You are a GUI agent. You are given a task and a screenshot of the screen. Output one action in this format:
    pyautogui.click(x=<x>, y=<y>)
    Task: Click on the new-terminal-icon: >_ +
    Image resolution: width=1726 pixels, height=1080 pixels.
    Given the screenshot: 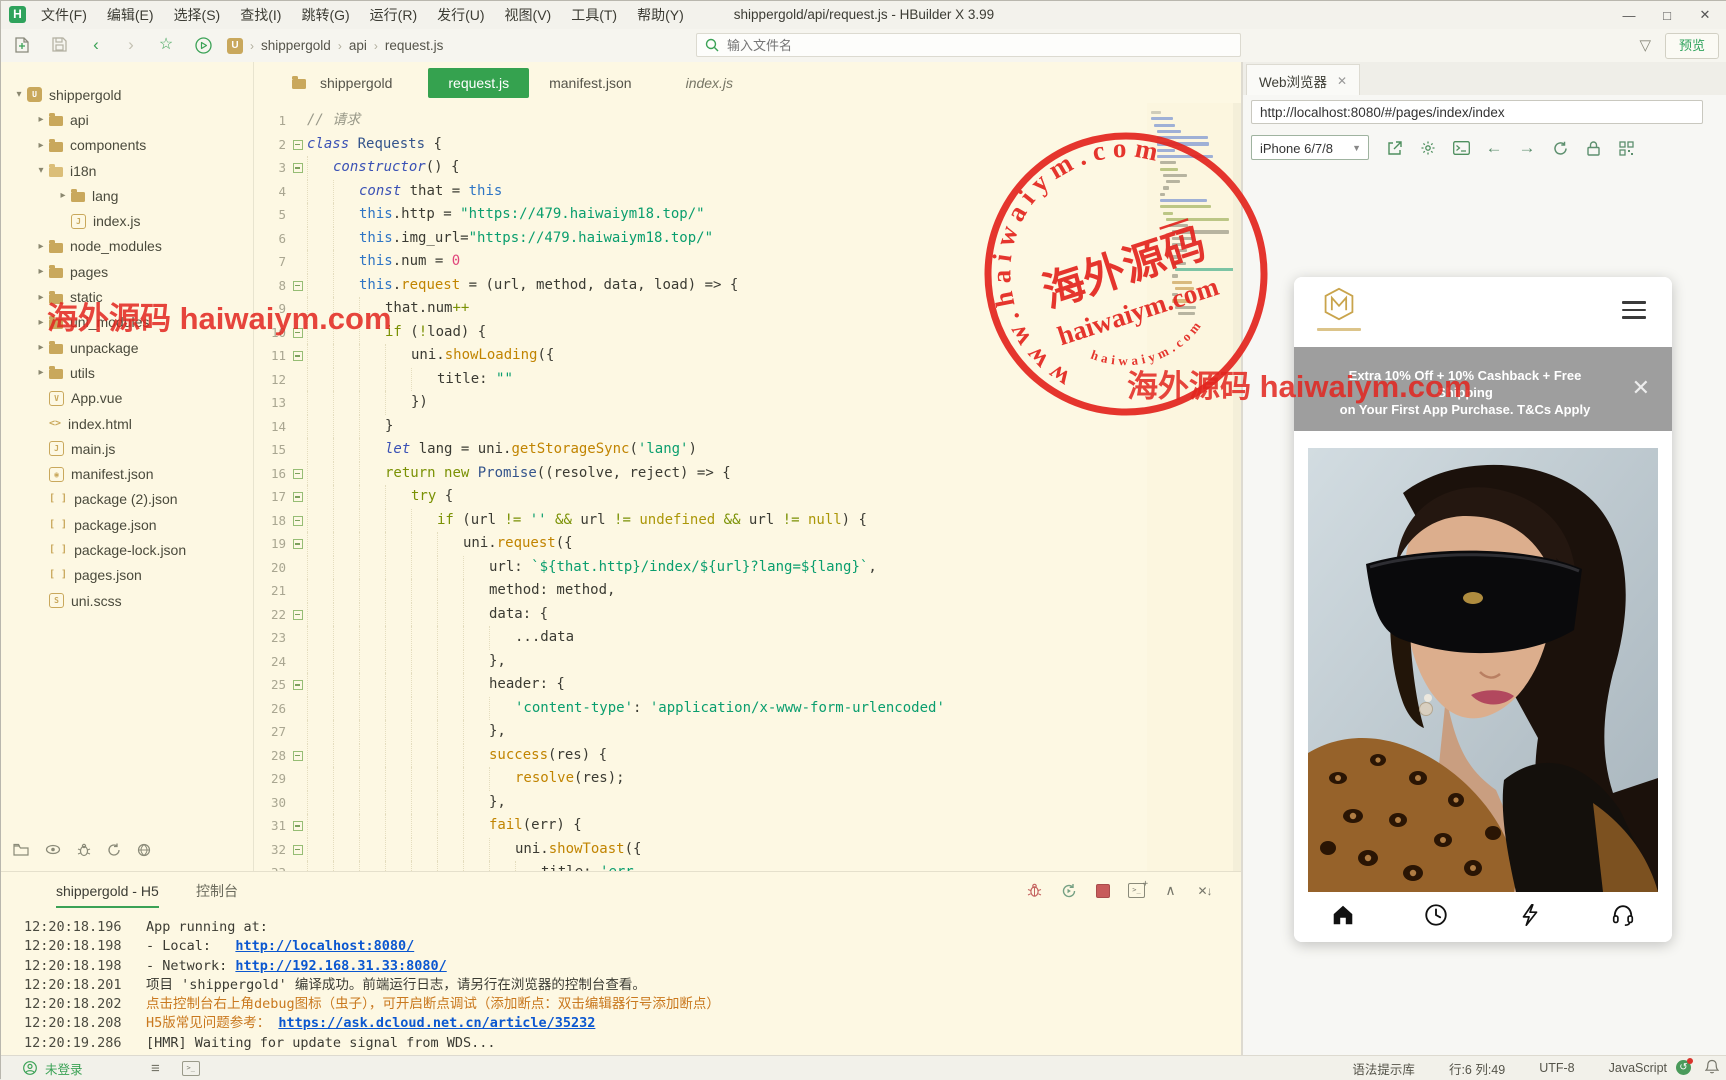 What is the action you would take?
    pyautogui.click(x=1138, y=889)
    